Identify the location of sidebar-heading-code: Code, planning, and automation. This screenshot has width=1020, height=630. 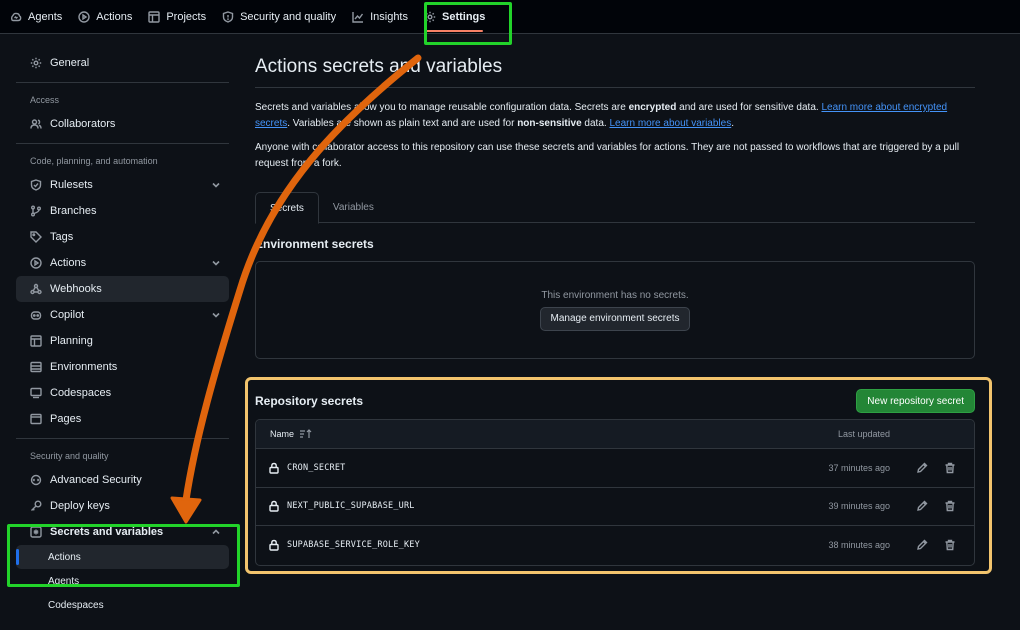
(94, 161).